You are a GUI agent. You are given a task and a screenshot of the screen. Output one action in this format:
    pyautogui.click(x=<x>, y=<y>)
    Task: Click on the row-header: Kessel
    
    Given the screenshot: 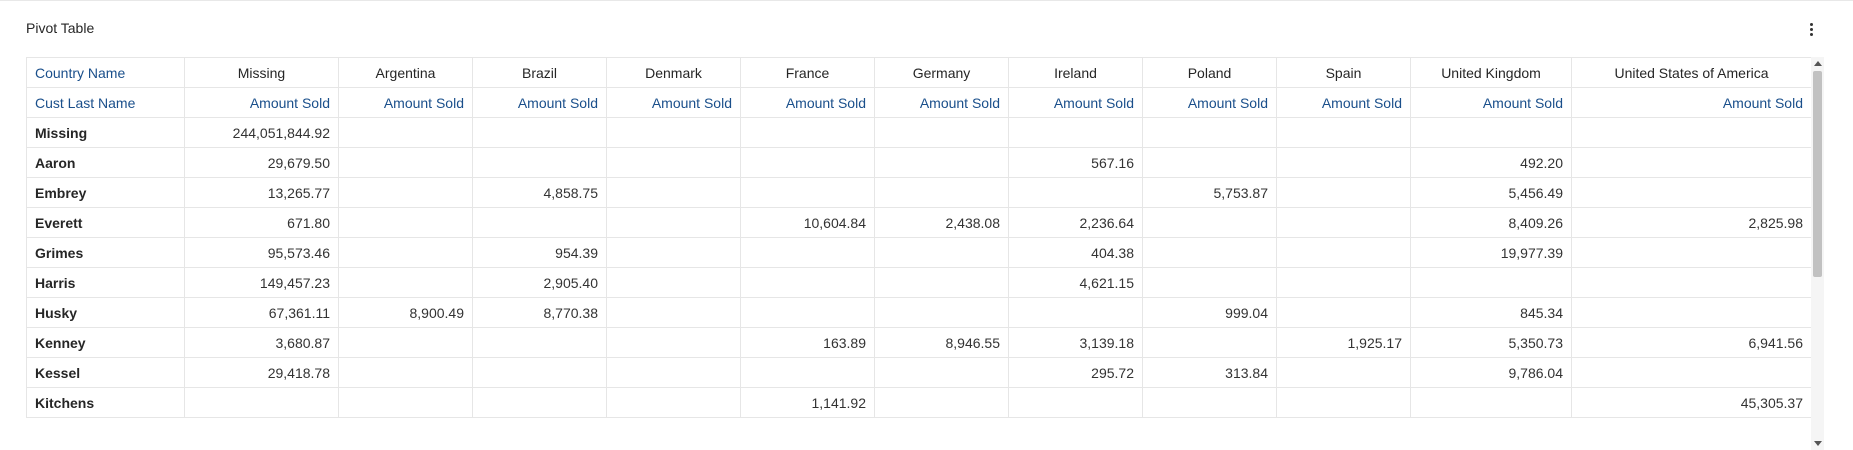 What is the action you would take?
    pyautogui.click(x=105, y=372)
    